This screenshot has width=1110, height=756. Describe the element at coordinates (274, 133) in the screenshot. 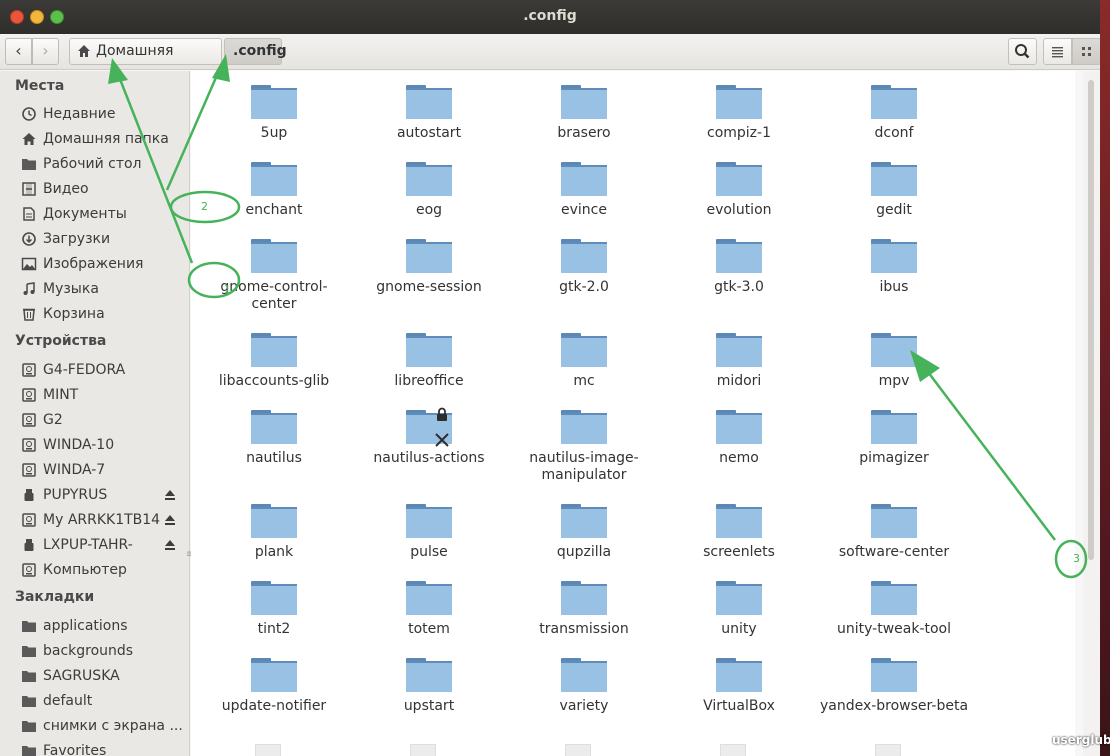

I see `folder-label: 5up` at that location.